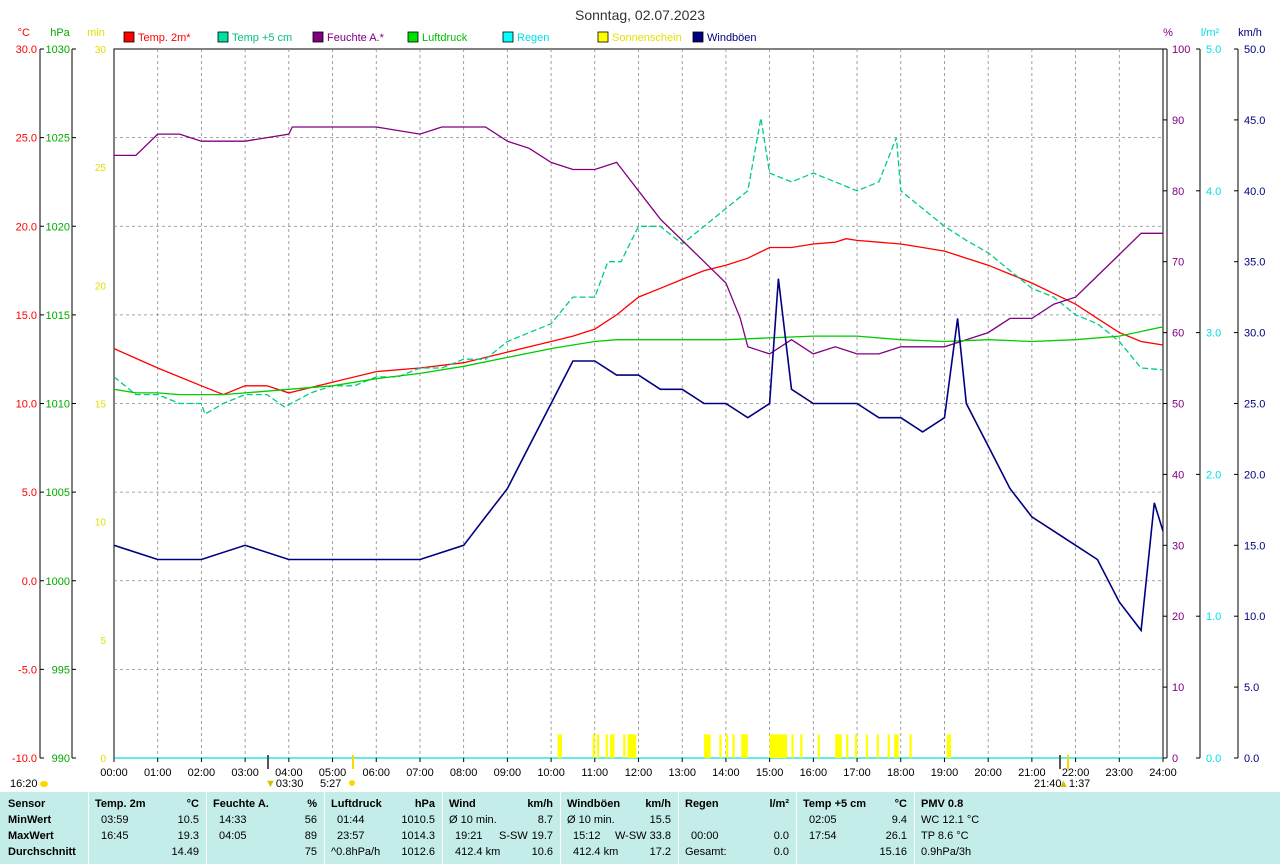 The width and height of the screenshot is (1280, 864). I want to click on humidity-tick-label: 100, so click(1181, 50).